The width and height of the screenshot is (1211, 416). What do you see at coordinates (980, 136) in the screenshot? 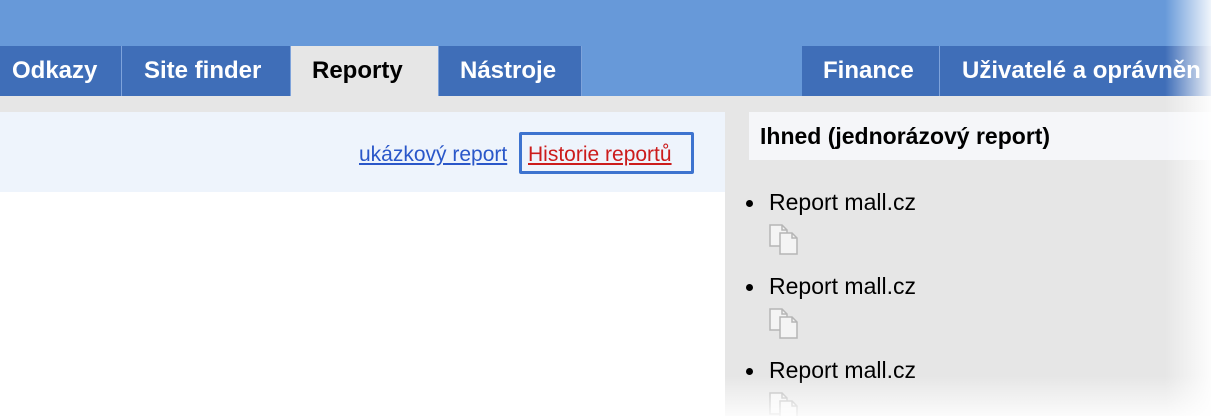
I see `panel-title: Ihned (jednorázový report)` at bounding box center [980, 136].